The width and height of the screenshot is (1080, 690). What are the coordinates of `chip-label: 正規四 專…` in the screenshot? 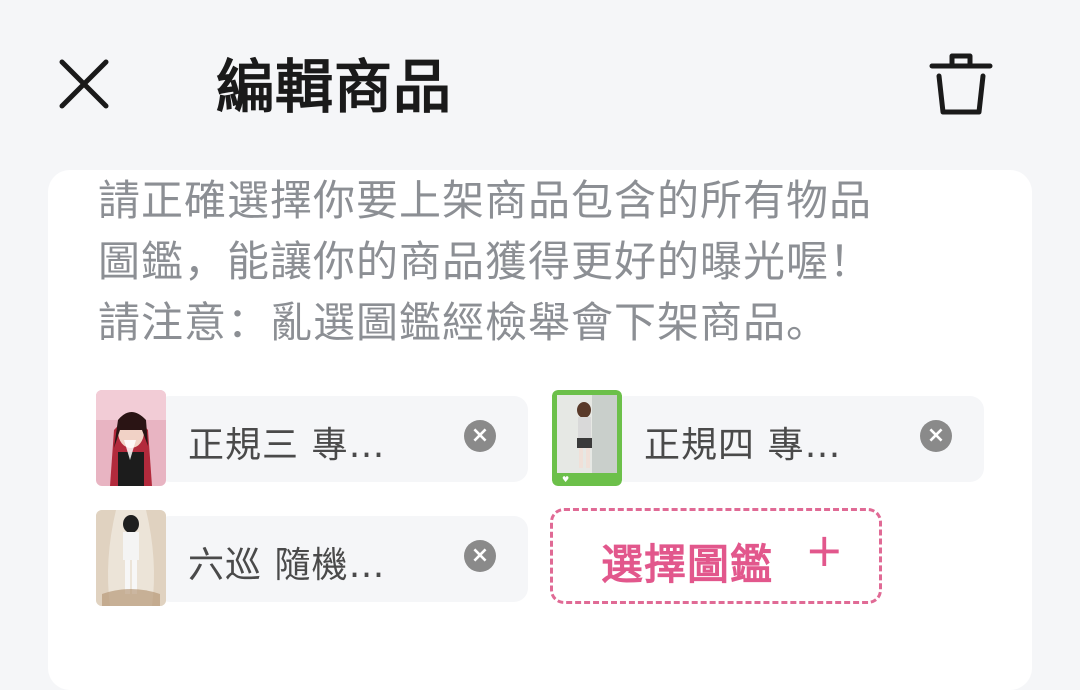 It's located at (743, 445).